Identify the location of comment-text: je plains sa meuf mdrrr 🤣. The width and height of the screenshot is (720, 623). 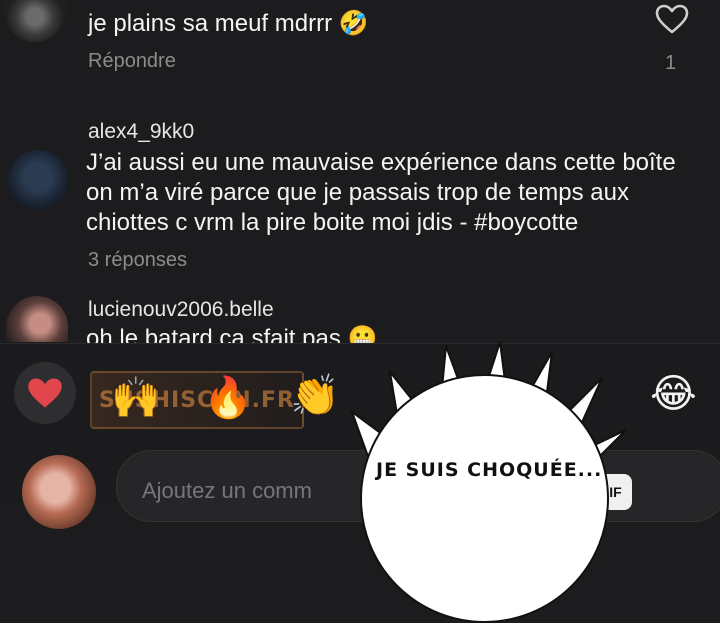
(228, 23).